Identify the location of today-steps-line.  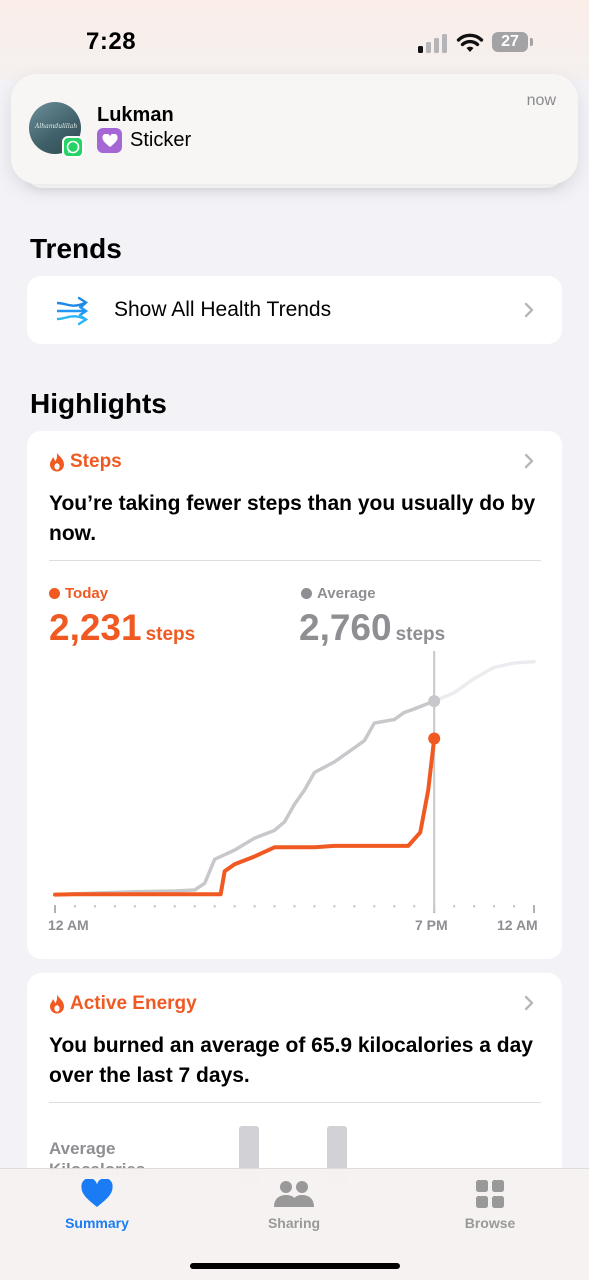
(245, 816).